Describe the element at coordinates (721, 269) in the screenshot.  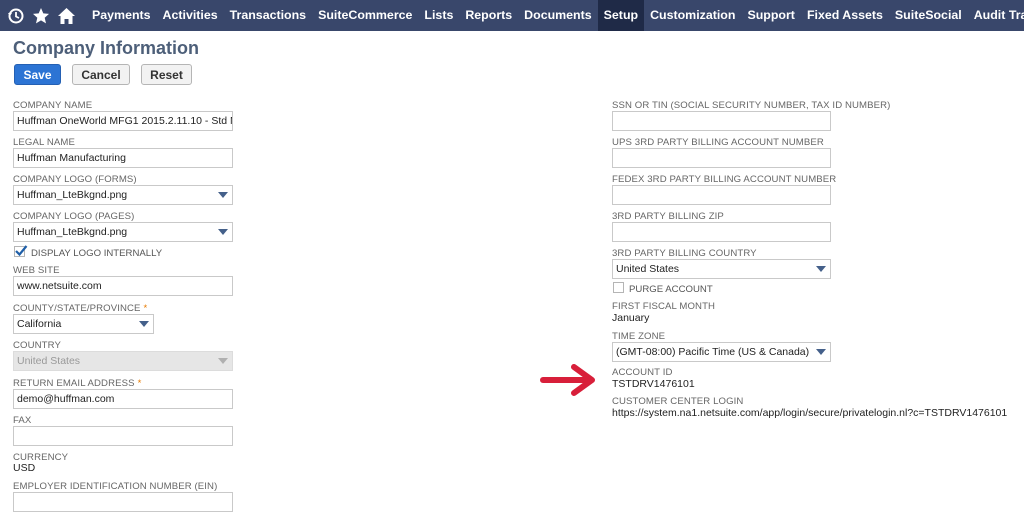
I see `billing-country-select: United States` at that location.